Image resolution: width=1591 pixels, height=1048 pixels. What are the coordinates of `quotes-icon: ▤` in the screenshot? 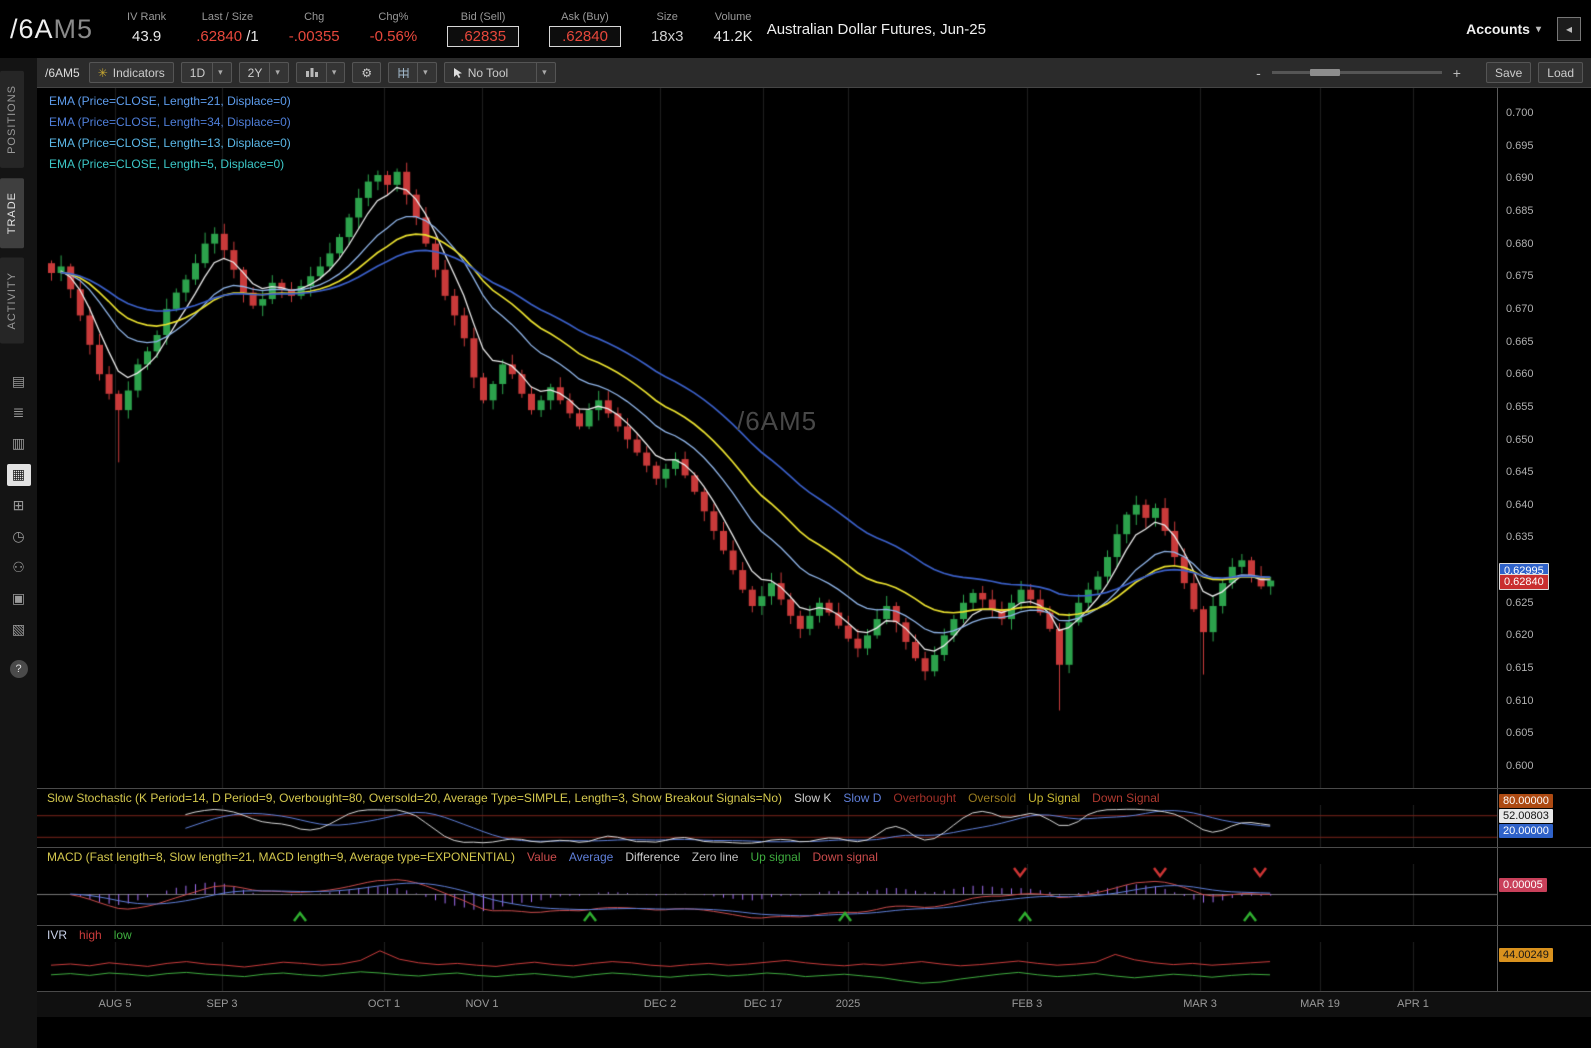 It's located at (19, 382).